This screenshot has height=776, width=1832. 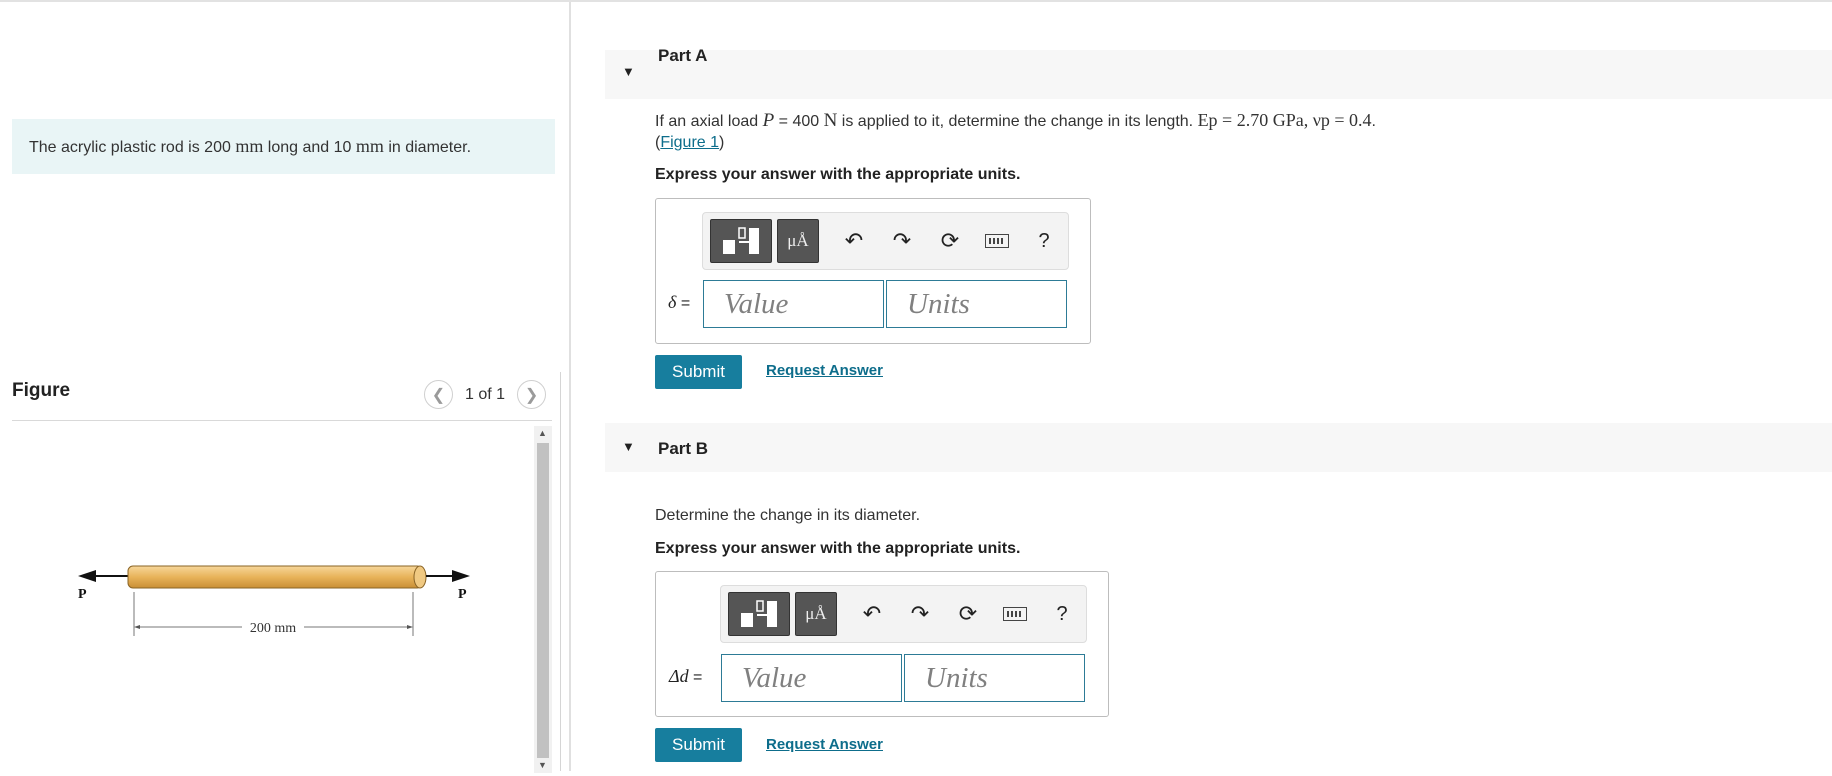 I want to click on intro-unit-diameter: mm, so click(x=369, y=146).